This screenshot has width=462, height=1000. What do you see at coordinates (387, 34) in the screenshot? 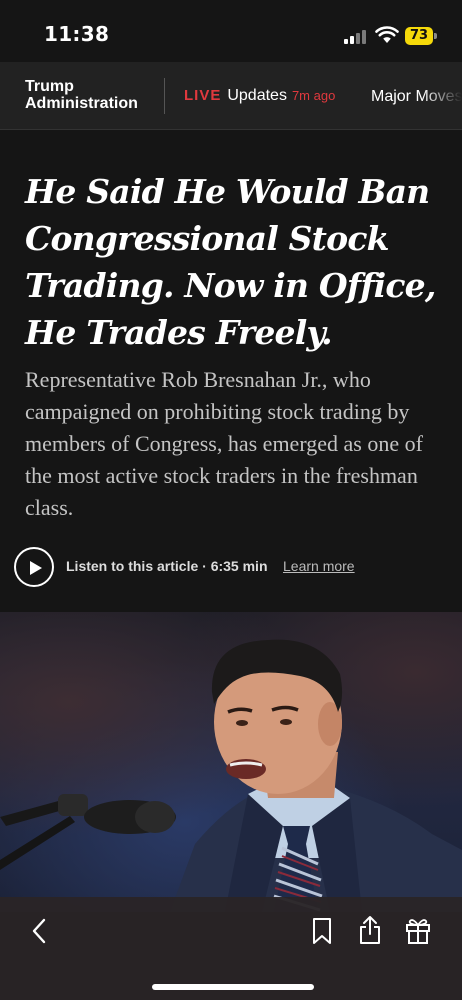
I see `wifi-icon` at bounding box center [387, 34].